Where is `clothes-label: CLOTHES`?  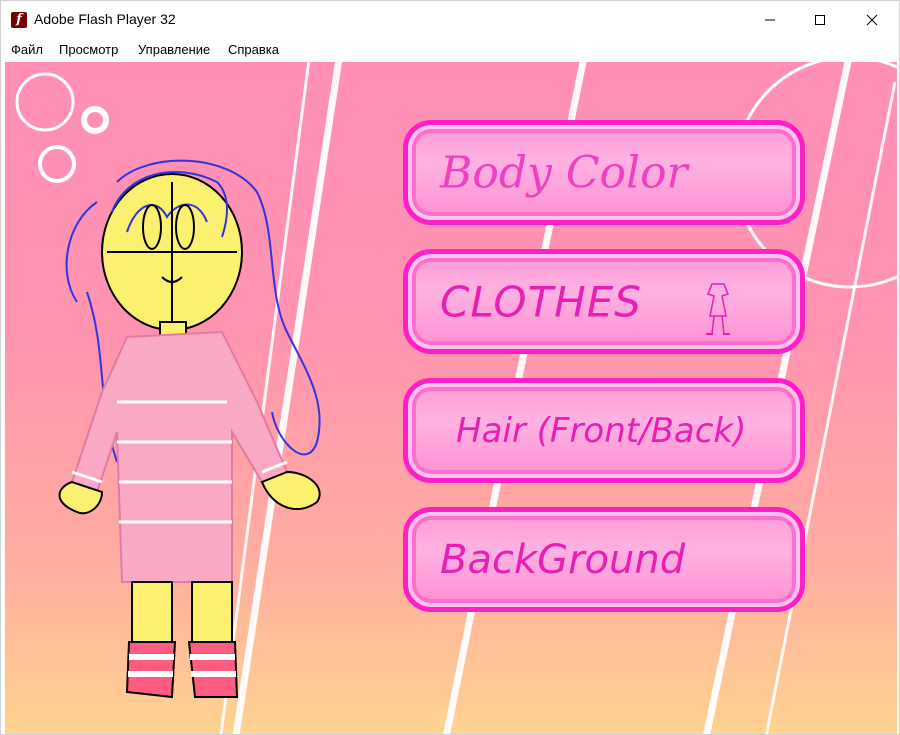
clothes-label: CLOTHES is located at coordinates (541, 301).